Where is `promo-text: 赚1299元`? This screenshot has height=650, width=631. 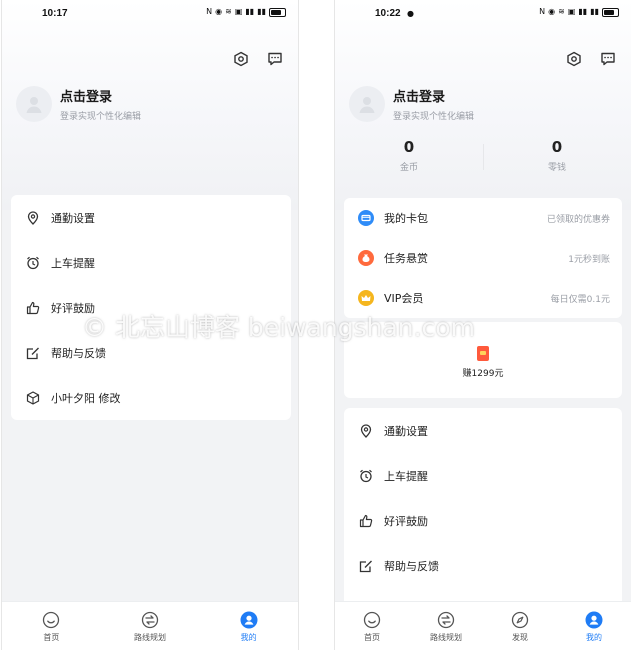
promo-text: 赚1299元 is located at coordinates (483, 374).